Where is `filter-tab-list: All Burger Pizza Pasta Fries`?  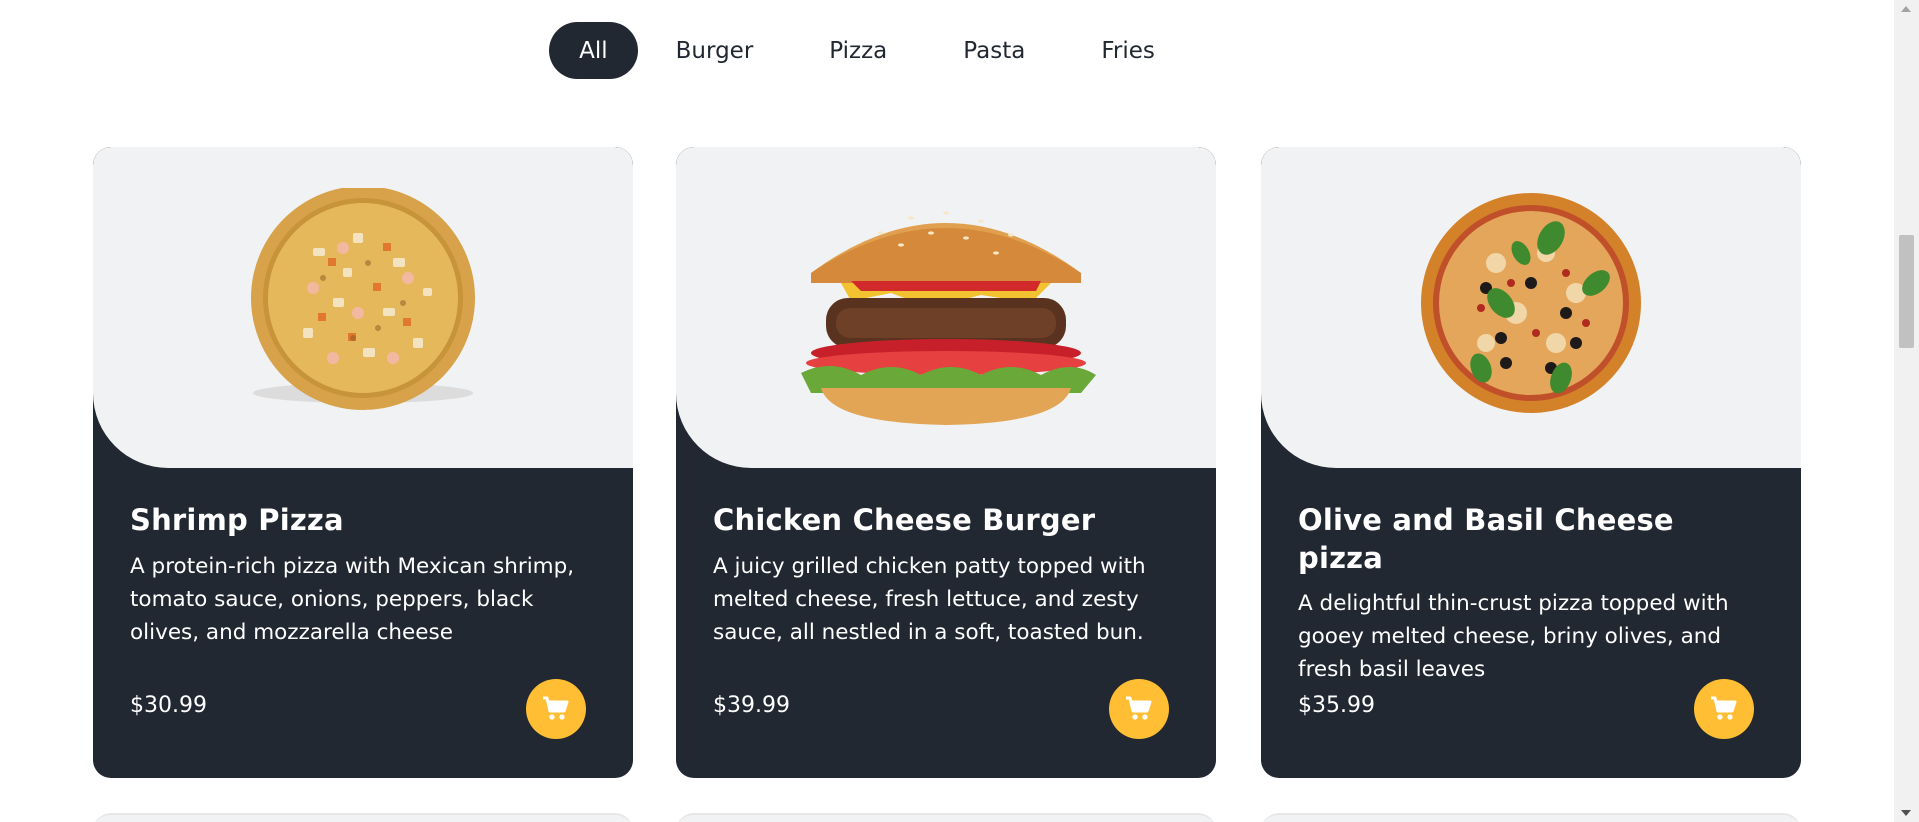
filter-tab-list: All Burger Pizza Pasta Fries is located at coordinates (871, 50).